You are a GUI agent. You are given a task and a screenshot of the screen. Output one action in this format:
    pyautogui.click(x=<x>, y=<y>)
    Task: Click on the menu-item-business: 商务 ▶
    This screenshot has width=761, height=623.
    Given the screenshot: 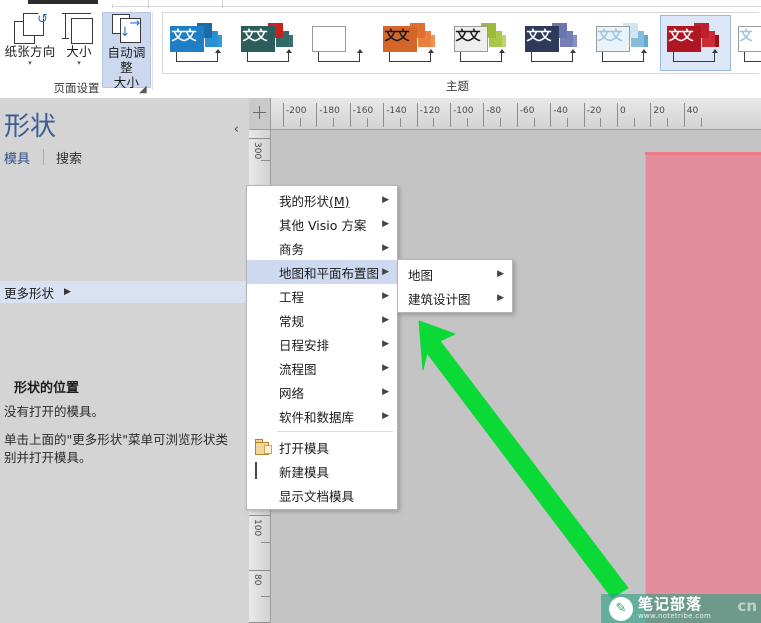 What is the action you would take?
    pyautogui.click(x=322, y=248)
    